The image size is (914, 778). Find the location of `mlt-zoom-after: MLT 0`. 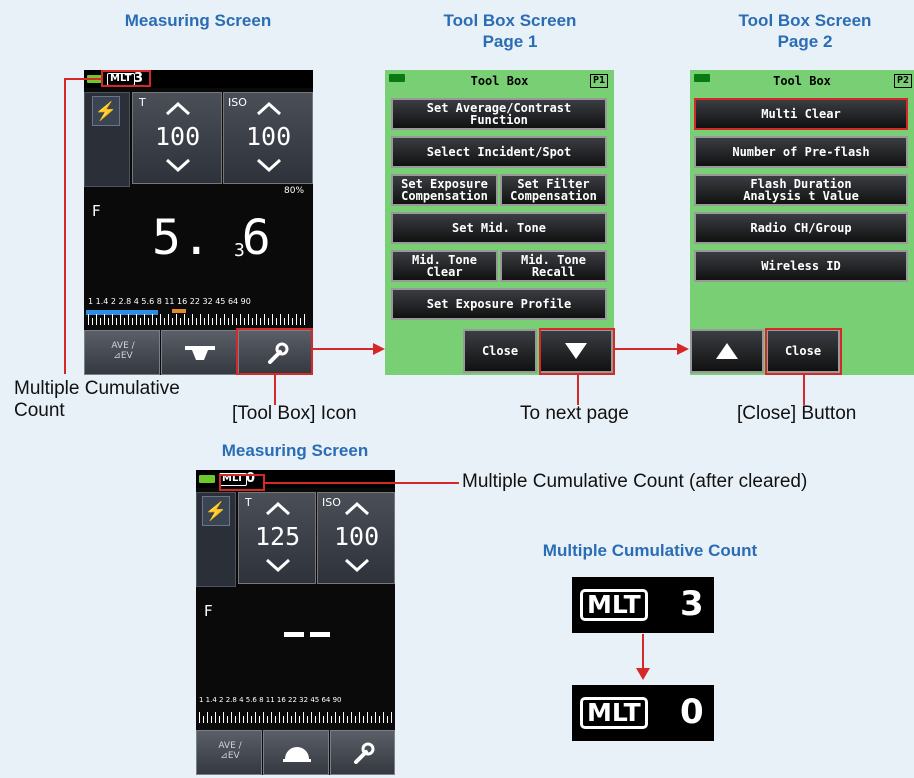

mlt-zoom-after: MLT 0 is located at coordinates (643, 713).